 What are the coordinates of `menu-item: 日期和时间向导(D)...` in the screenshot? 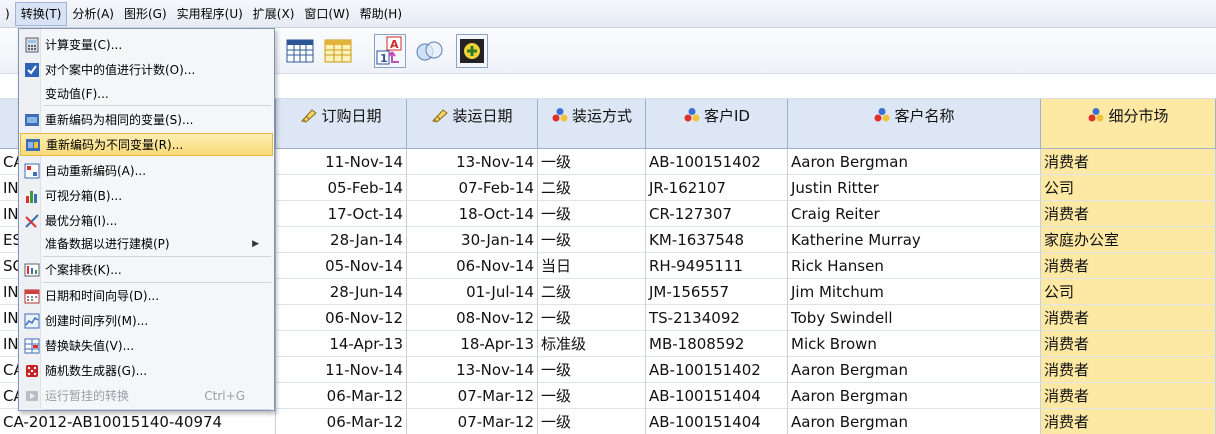 It's located at (146, 295).